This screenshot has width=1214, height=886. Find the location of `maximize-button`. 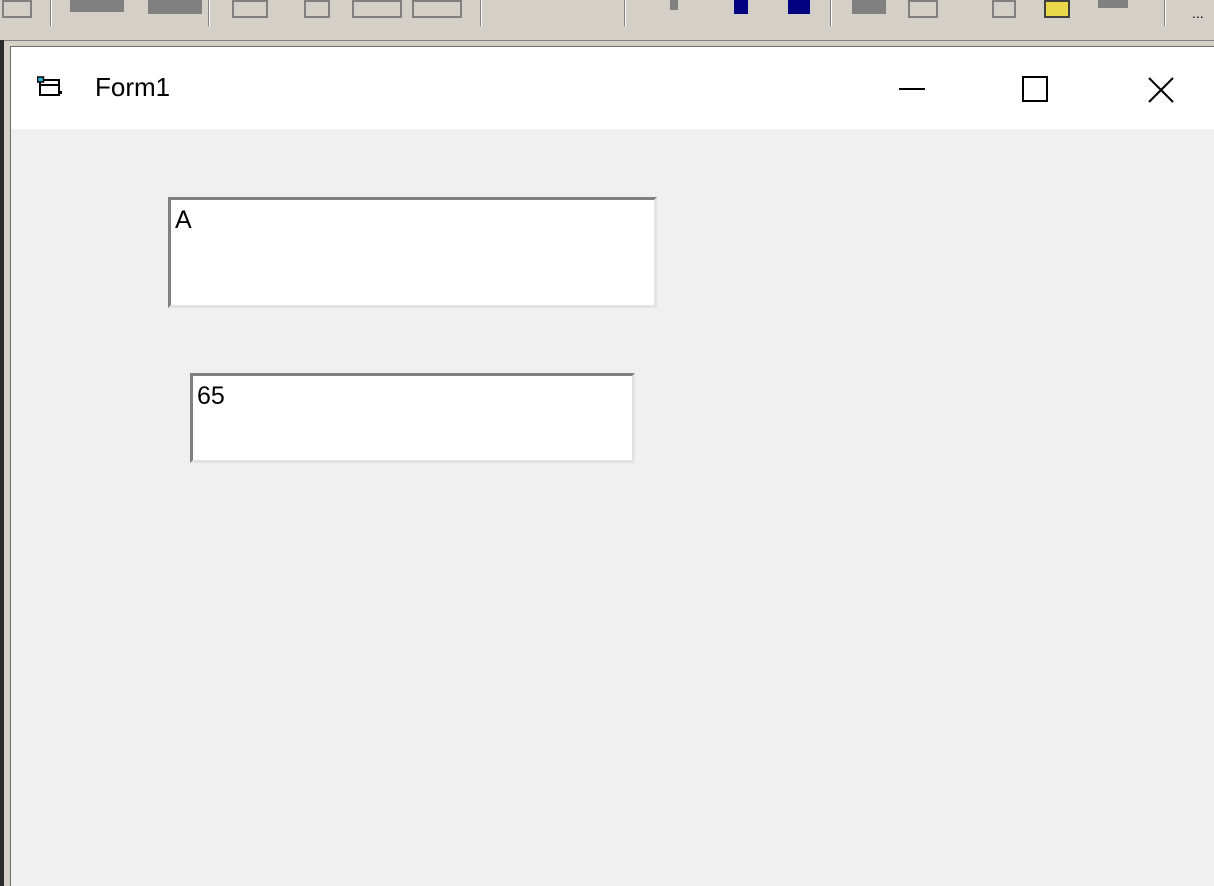

maximize-button is located at coordinates (1037, 89).